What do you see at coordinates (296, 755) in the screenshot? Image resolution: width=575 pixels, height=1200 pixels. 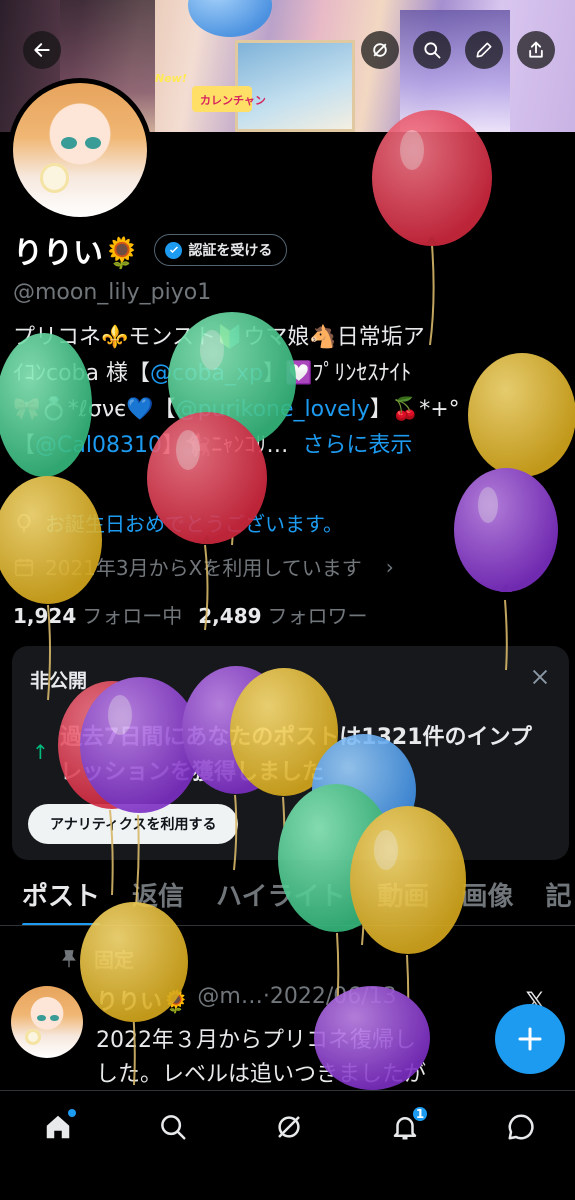 I see `impressions-text: 過去7日間にあなたのポストは1321件のインプレッションを獲得しました` at bounding box center [296, 755].